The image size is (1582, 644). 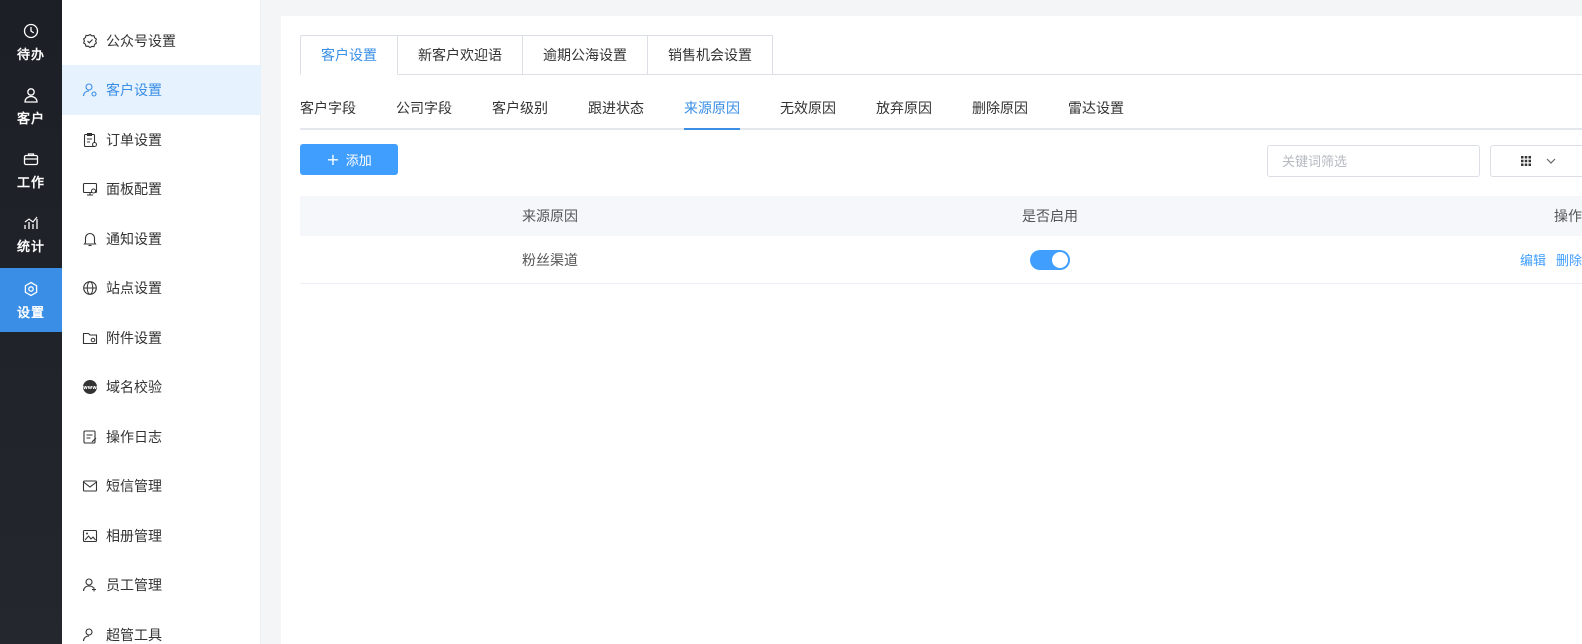 What do you see at coordinates (134, 487) in the screenshot?
I see `sidebar-item-label: 短信管理` at bounding box center [134, 487].